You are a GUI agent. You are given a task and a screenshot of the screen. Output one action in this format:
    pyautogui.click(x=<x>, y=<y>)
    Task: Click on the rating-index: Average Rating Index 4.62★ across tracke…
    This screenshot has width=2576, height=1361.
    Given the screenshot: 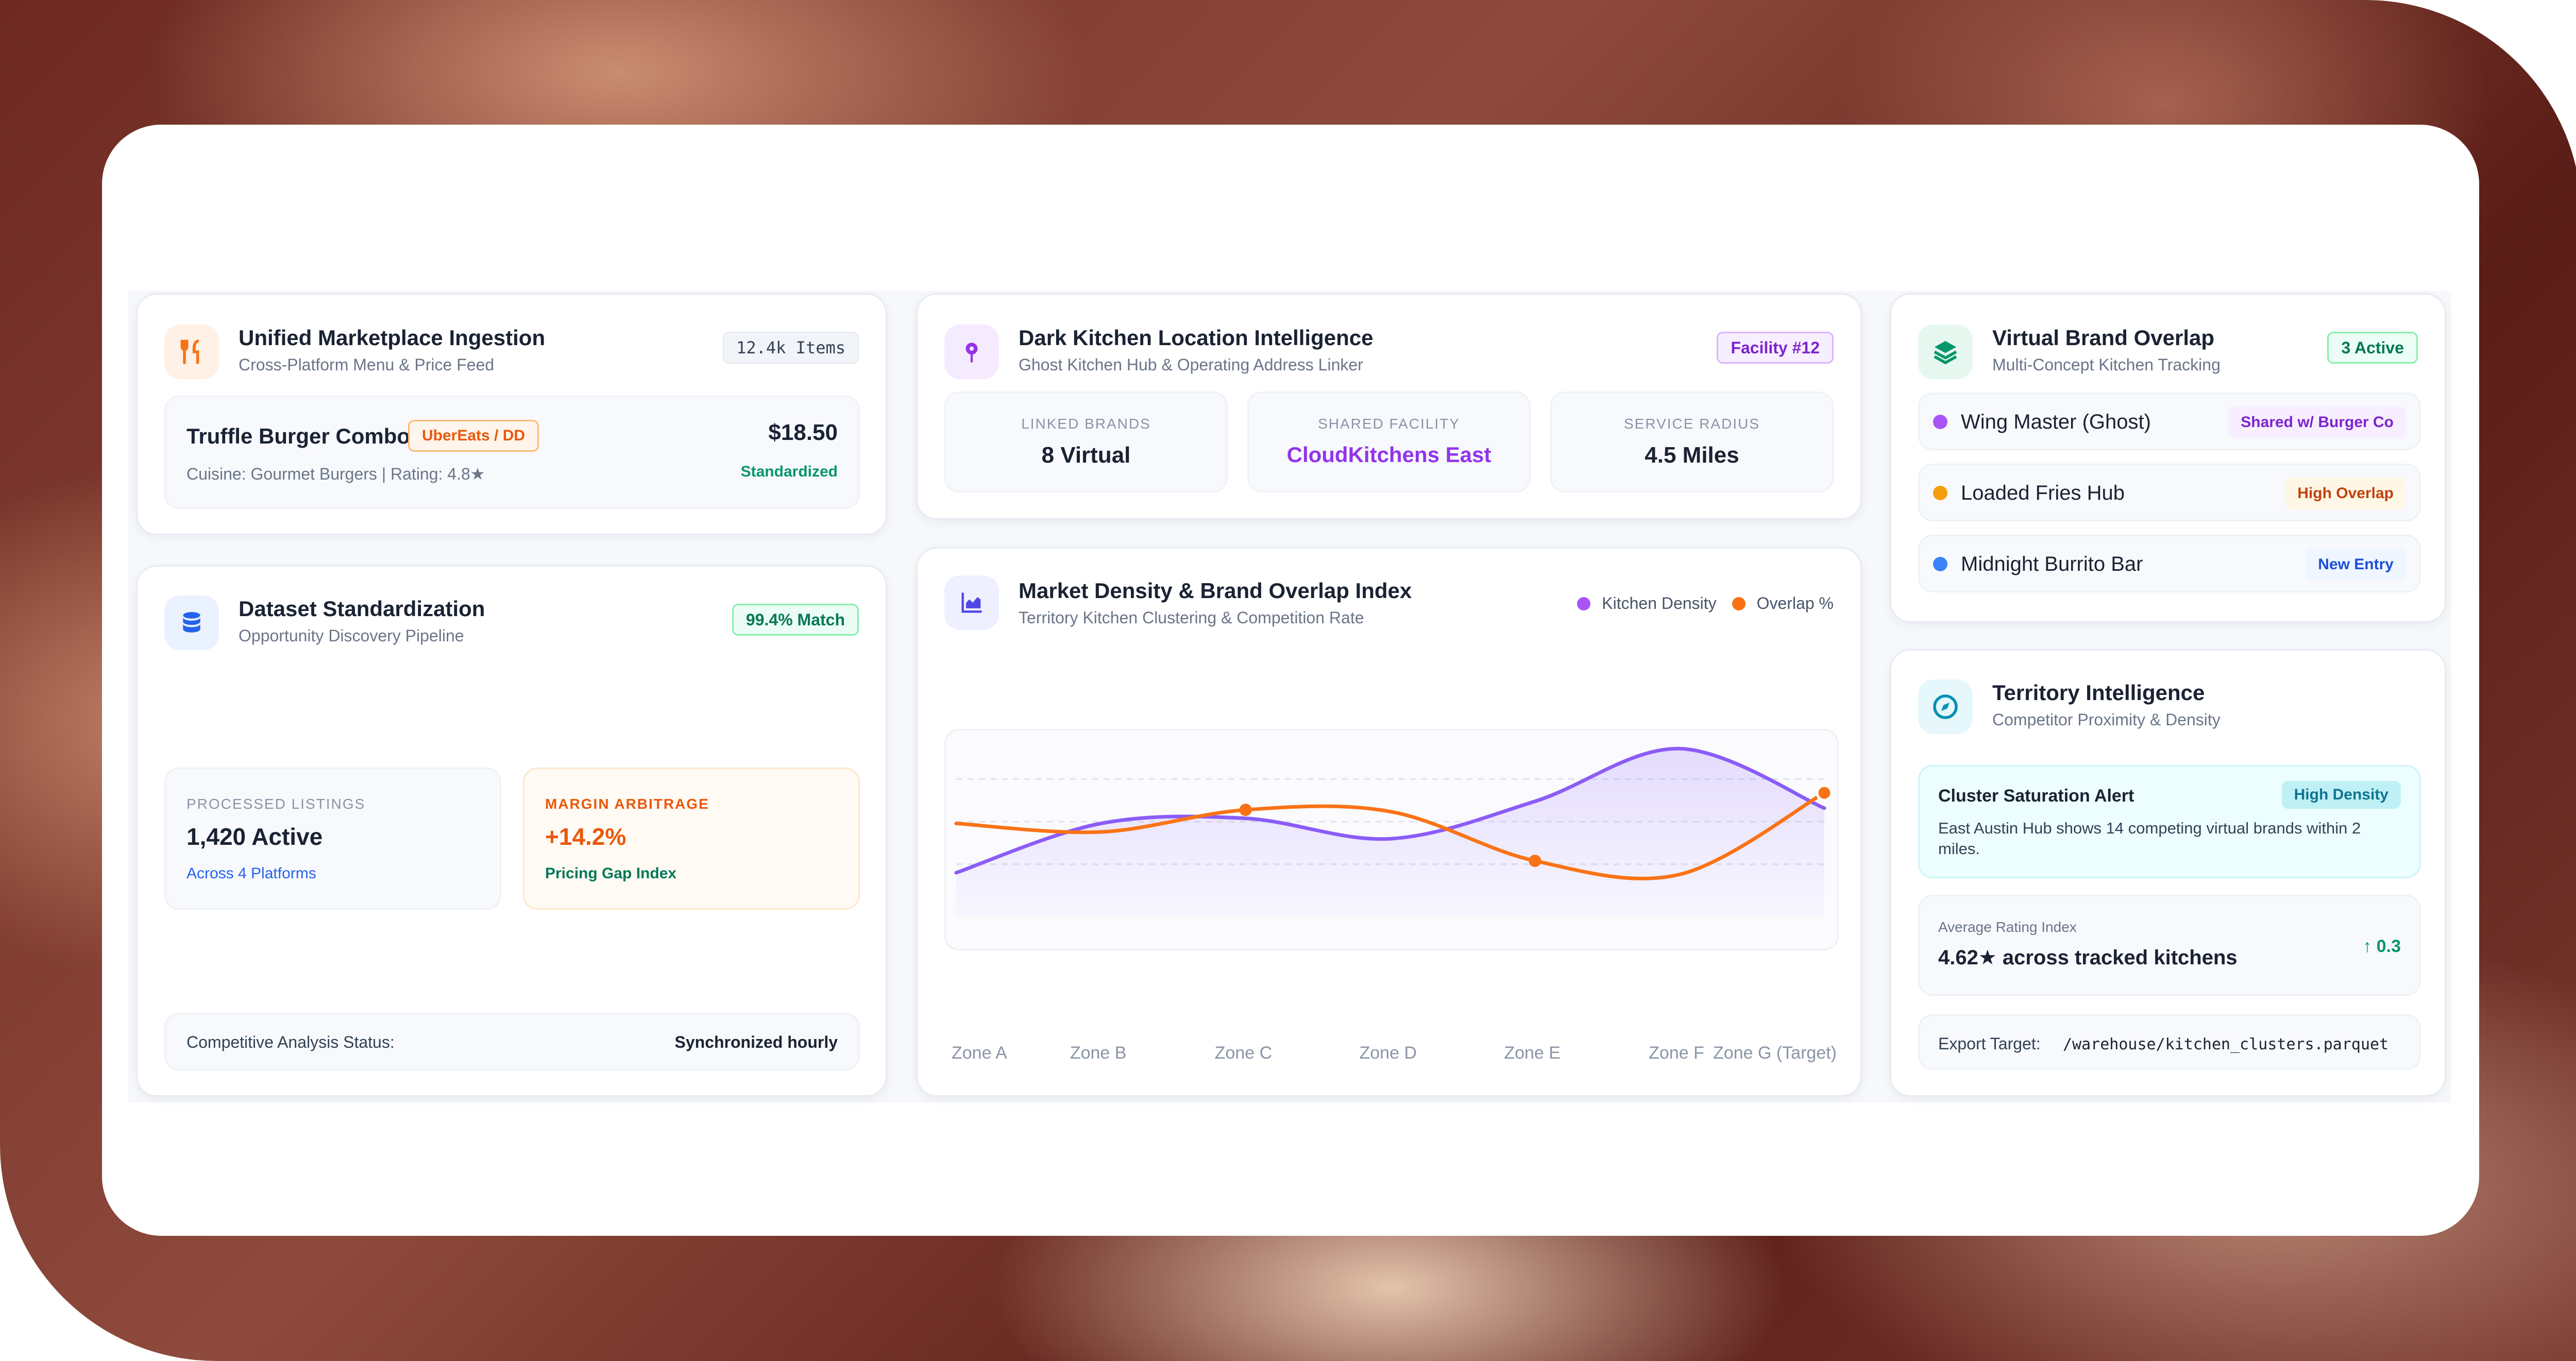 What is the action you would take?
    pyautogui.click(x=2169, y=945)
    